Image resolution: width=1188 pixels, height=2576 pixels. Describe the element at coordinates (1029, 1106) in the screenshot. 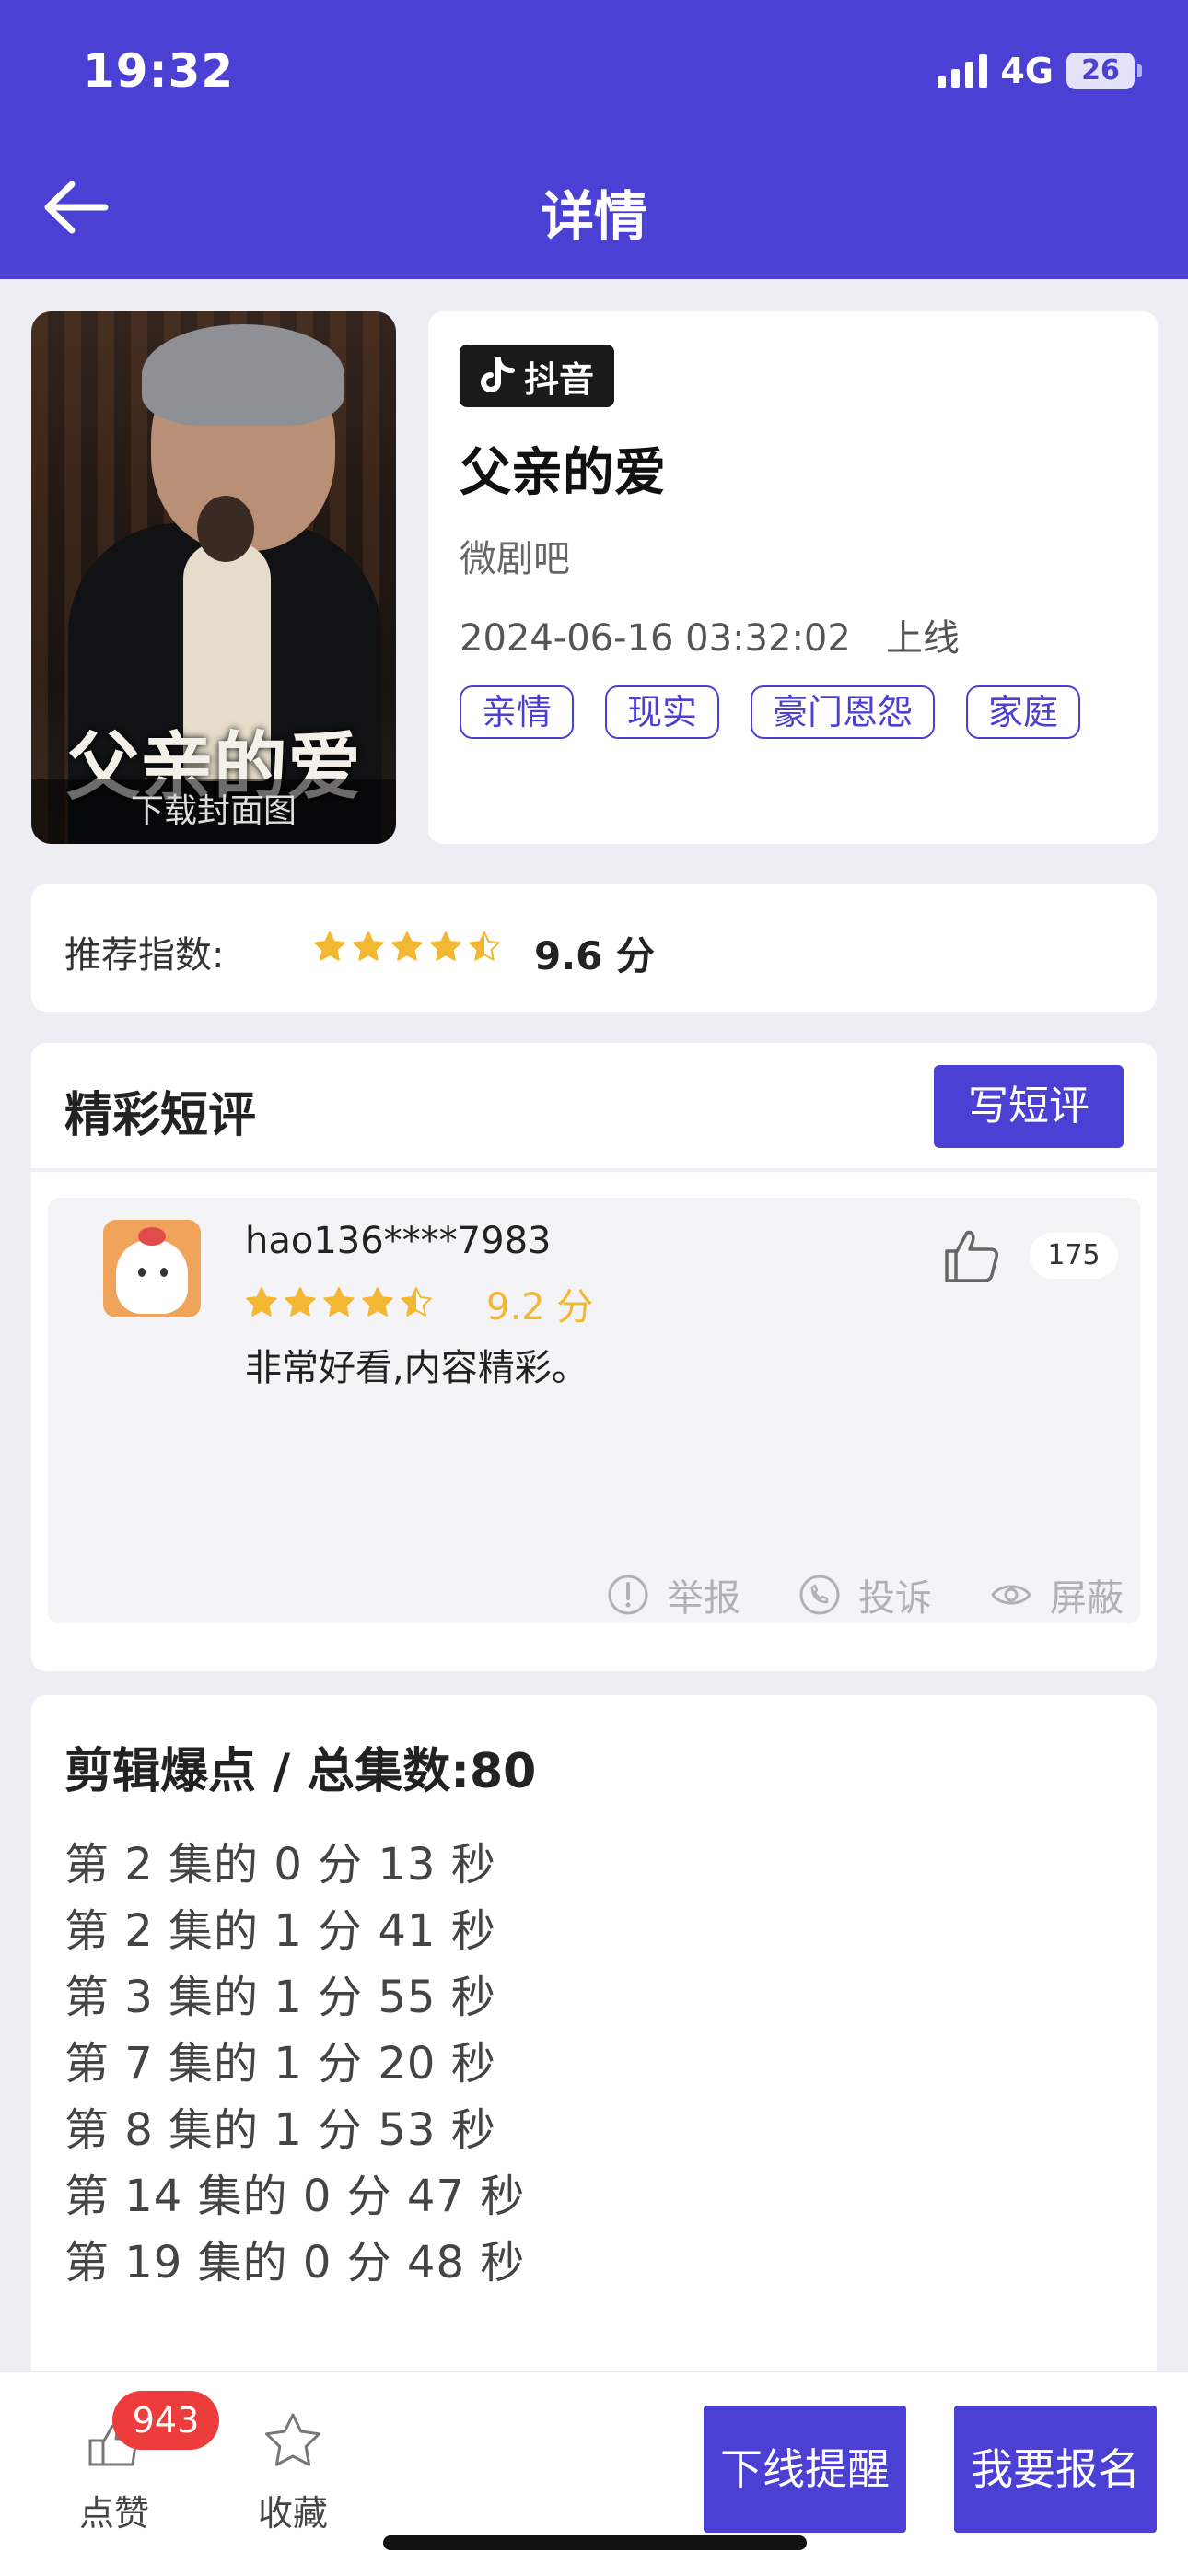

I see `write-review-button: 写短评` at that location.